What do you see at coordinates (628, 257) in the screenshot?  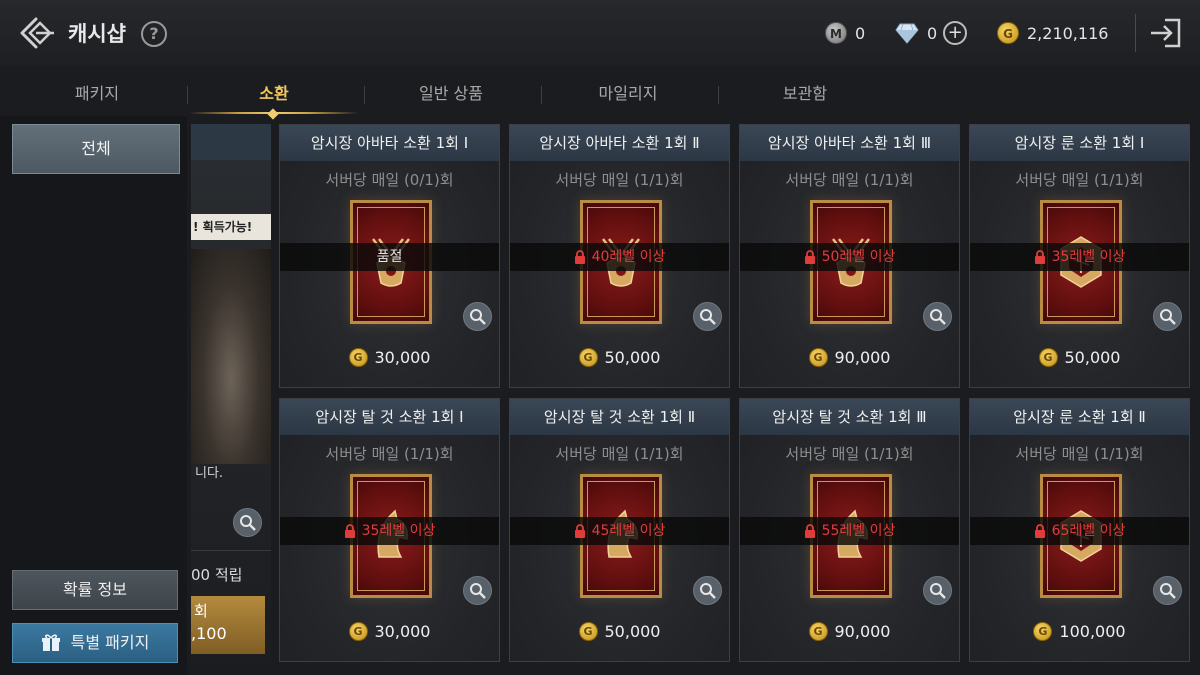 I see `status-text: 40레벨 이상` at bounding box center [628, 257].